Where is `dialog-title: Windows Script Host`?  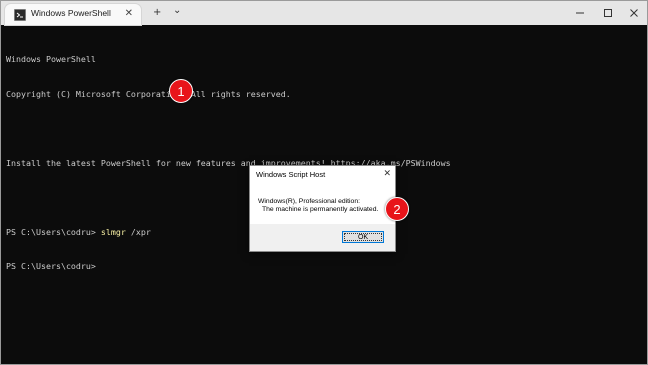 dialog-title: Windows Script Host is located at coordinates (291, 174).